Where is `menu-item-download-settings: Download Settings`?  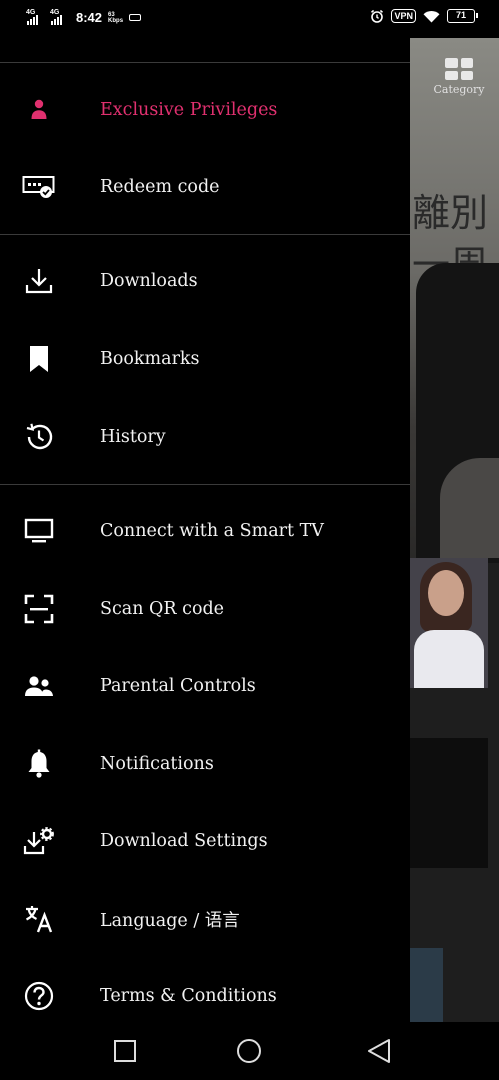 menu-item-download-settings: Download Settings is located at coordinates (205, 841).